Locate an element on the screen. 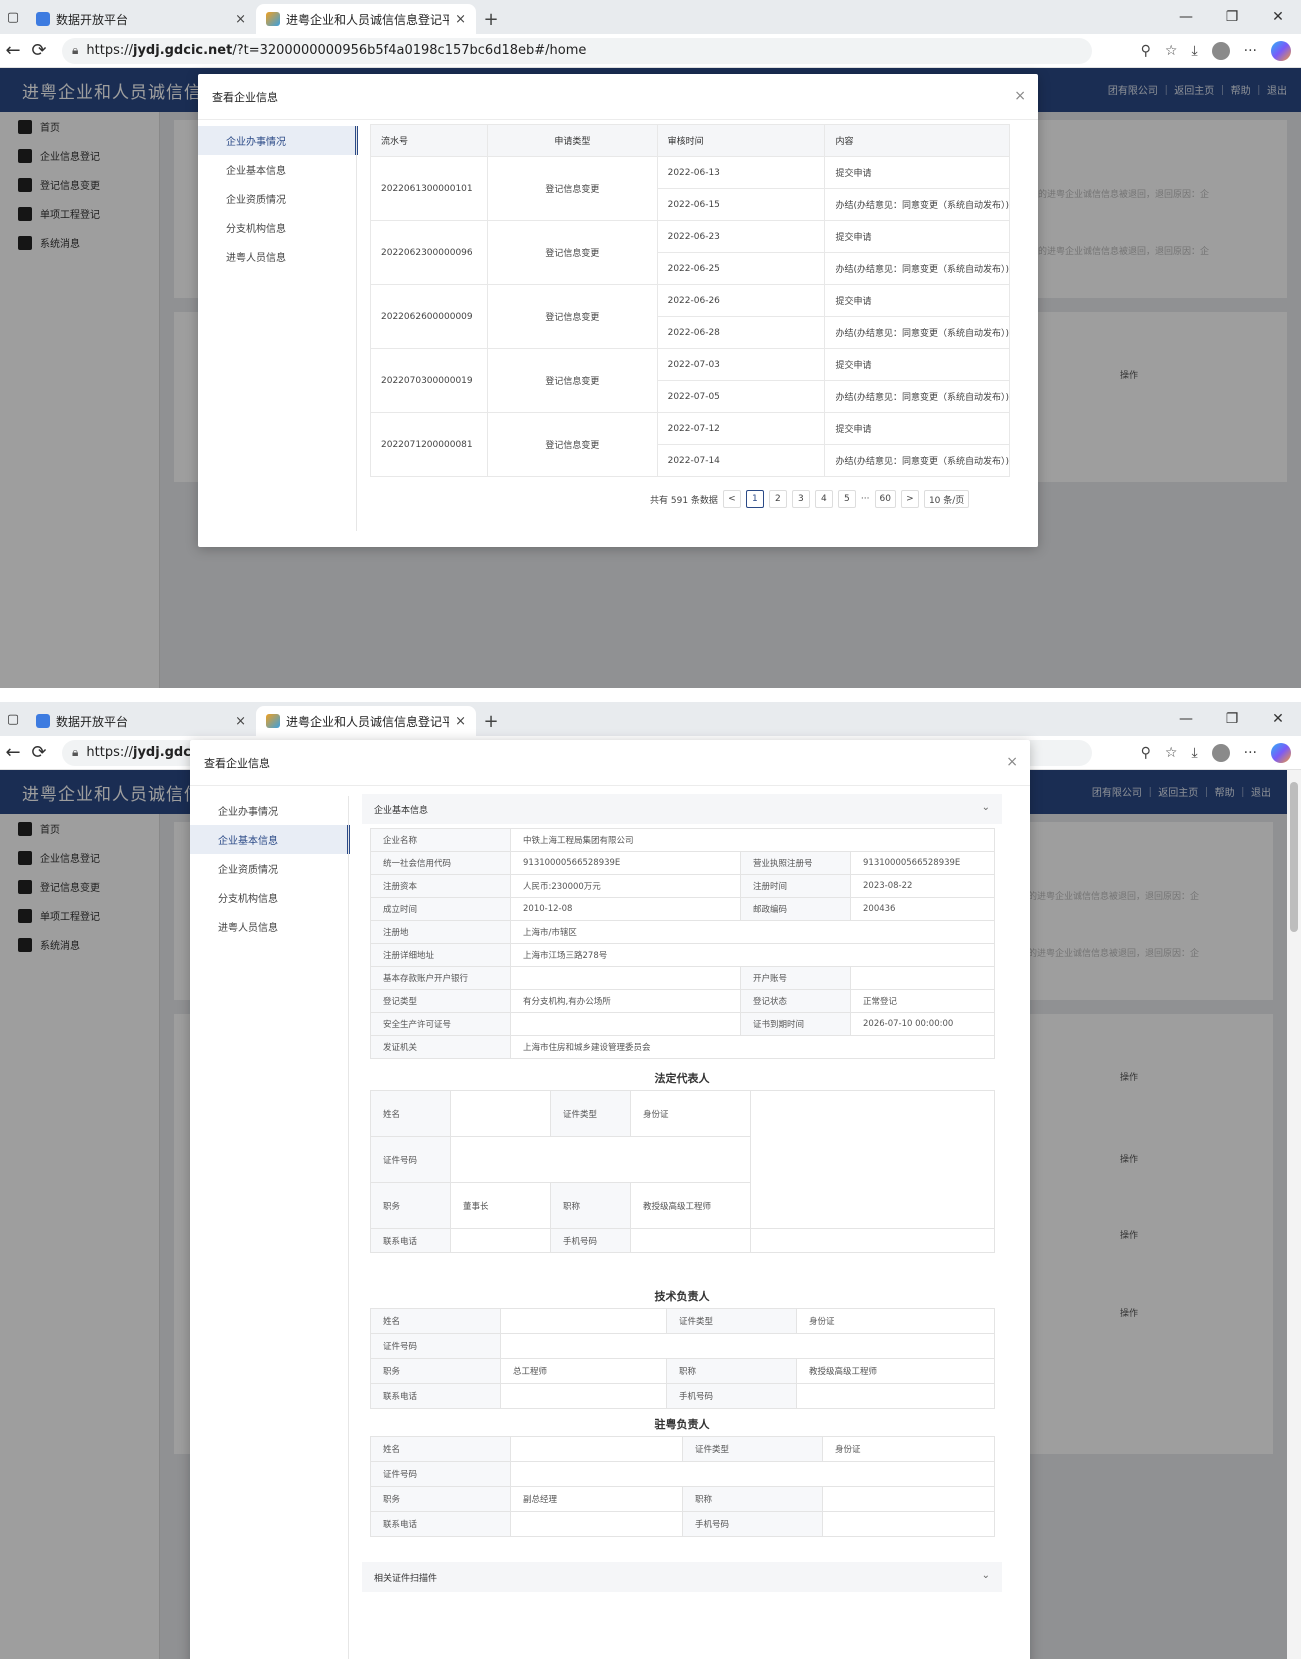 The height and width of the screenshot is (1659, 1301). pagination: 共有 591 条数据 < 1 2 3 4 5 ··· 60 > 10 条/页 is located at coordinates (810, 499).